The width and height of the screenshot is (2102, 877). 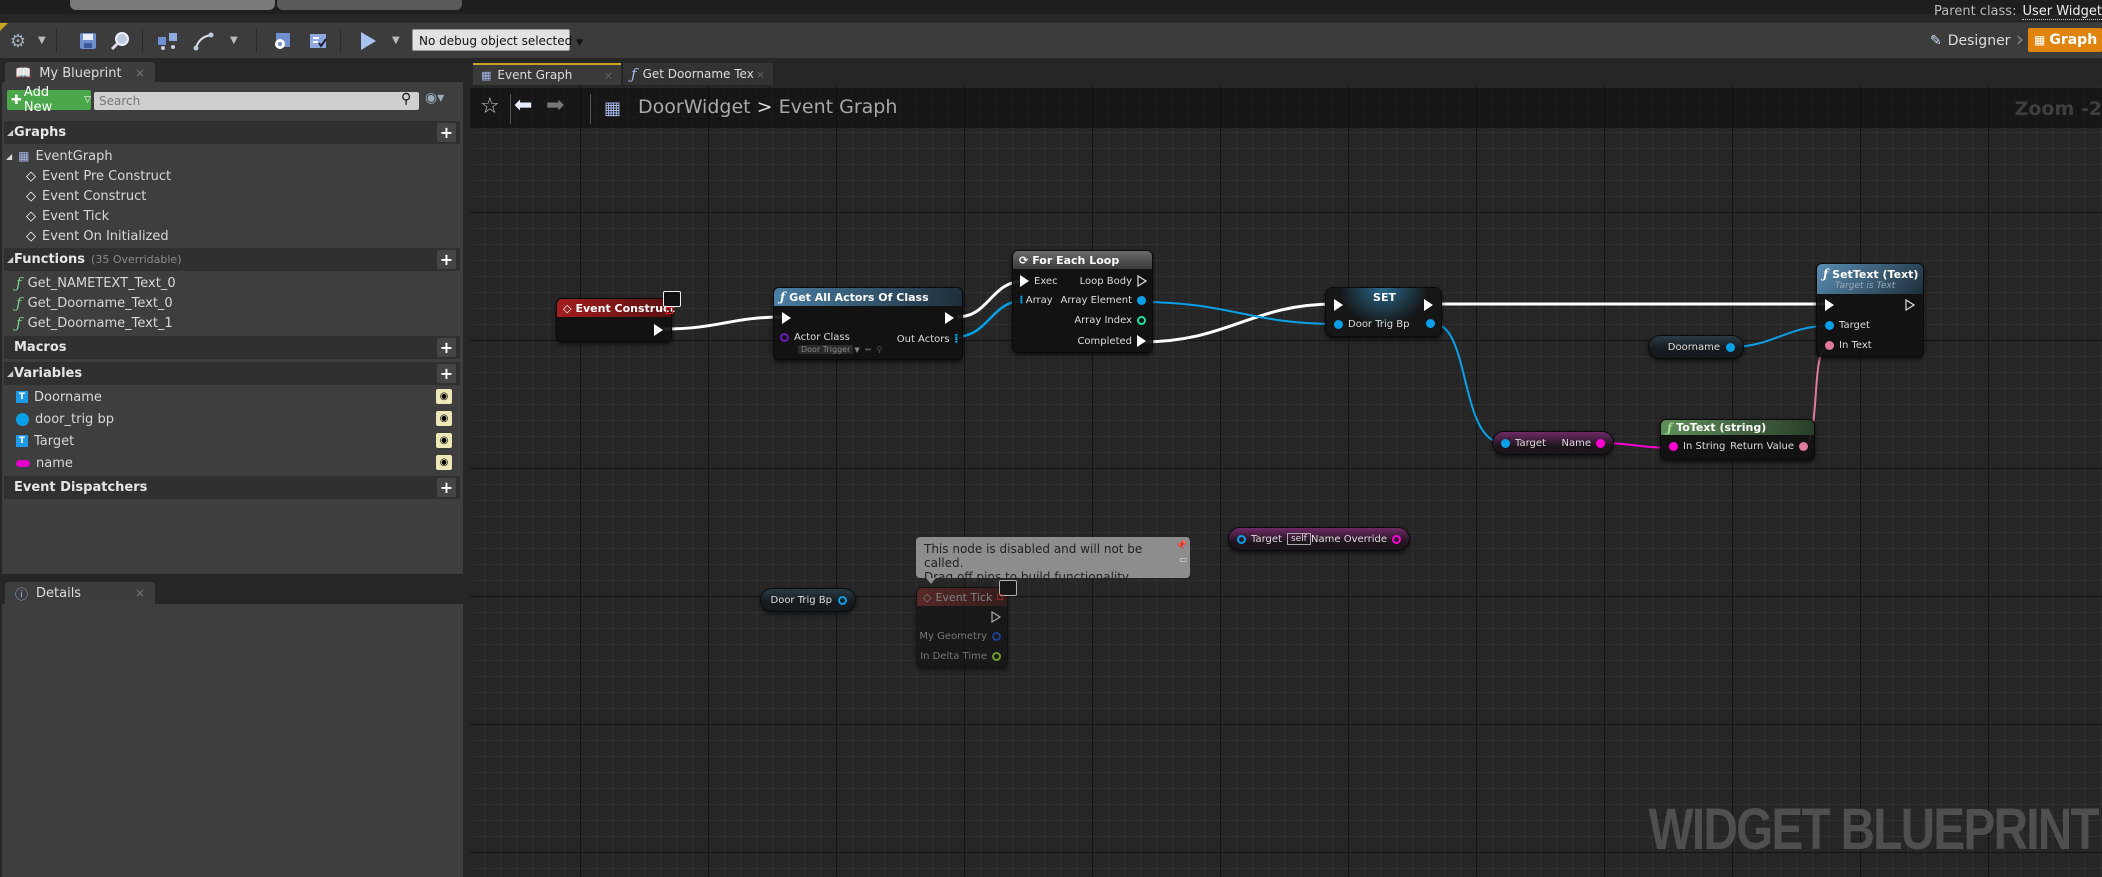 What do you see at coordinates (446, 373) in the screenshot?
I see `add-variable-button: +` at bounding box center [446, 373].